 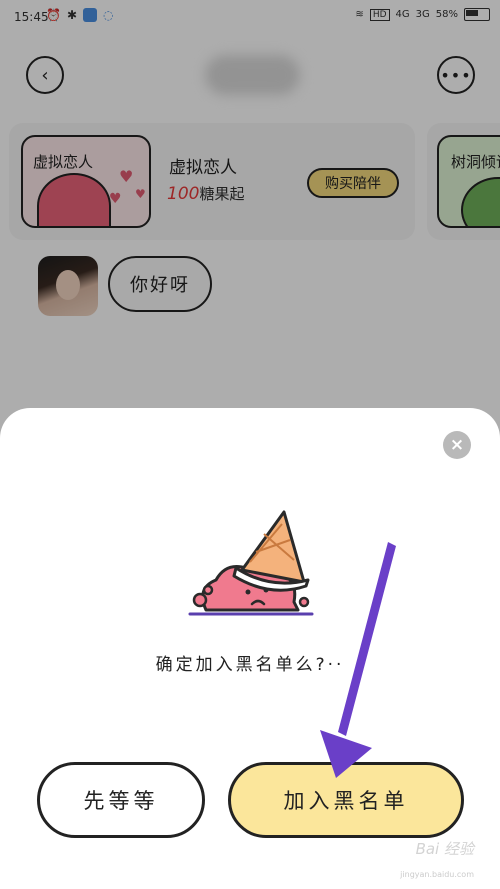 I want to click on melted-ice-cream-illustration, so click(x=251, y=563).